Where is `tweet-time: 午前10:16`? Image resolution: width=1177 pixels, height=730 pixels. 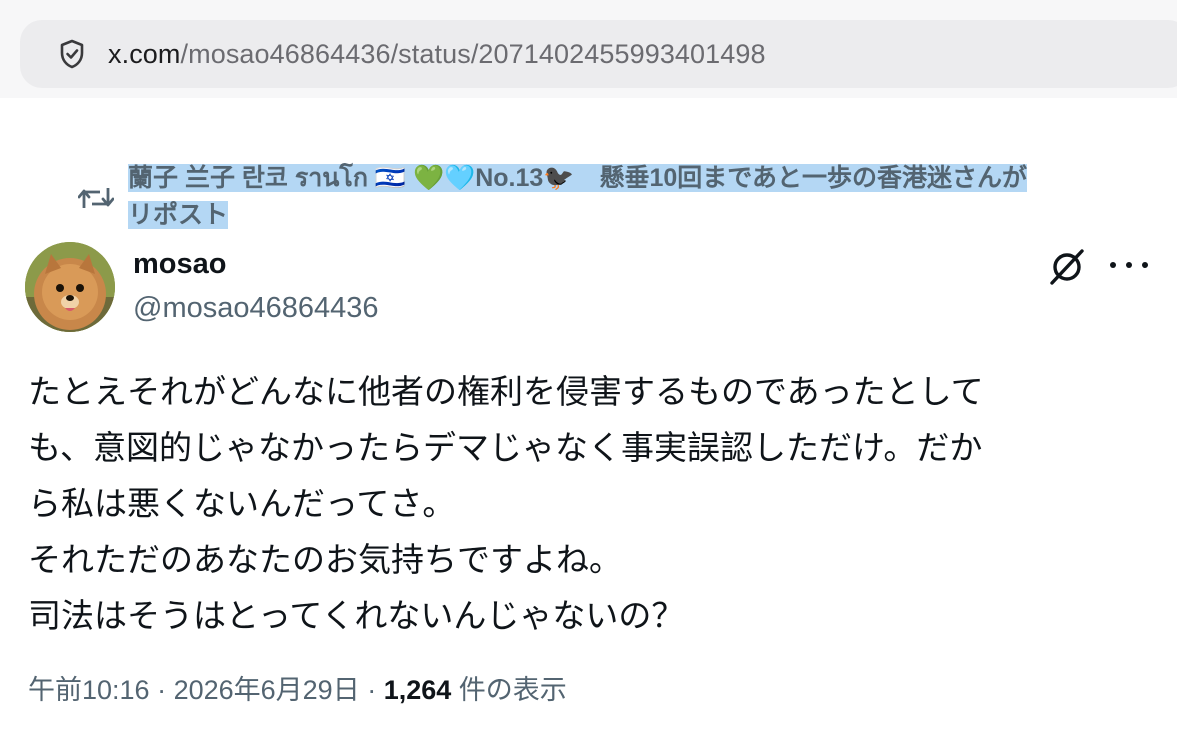 tweet-time: 午前10:16 is located at coordinates (89, 690).